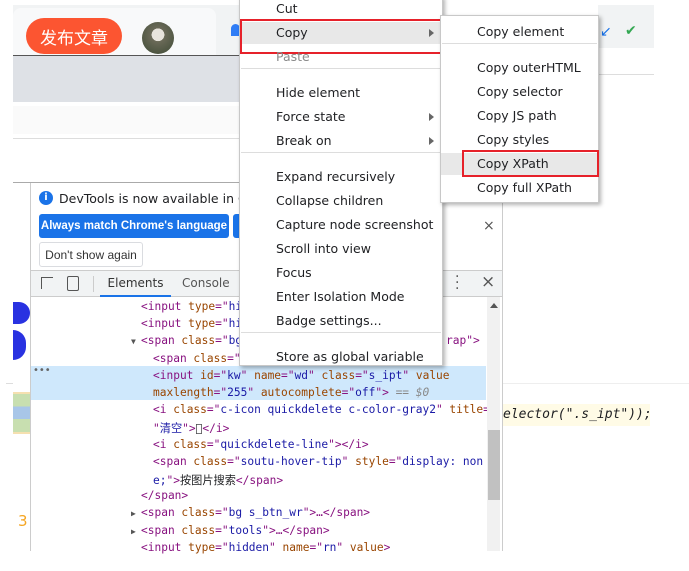  Describe the element at coordinates (517, 115) in the screenshot. I see `menu-item-copy-js-path: Copy JS path` at that location.